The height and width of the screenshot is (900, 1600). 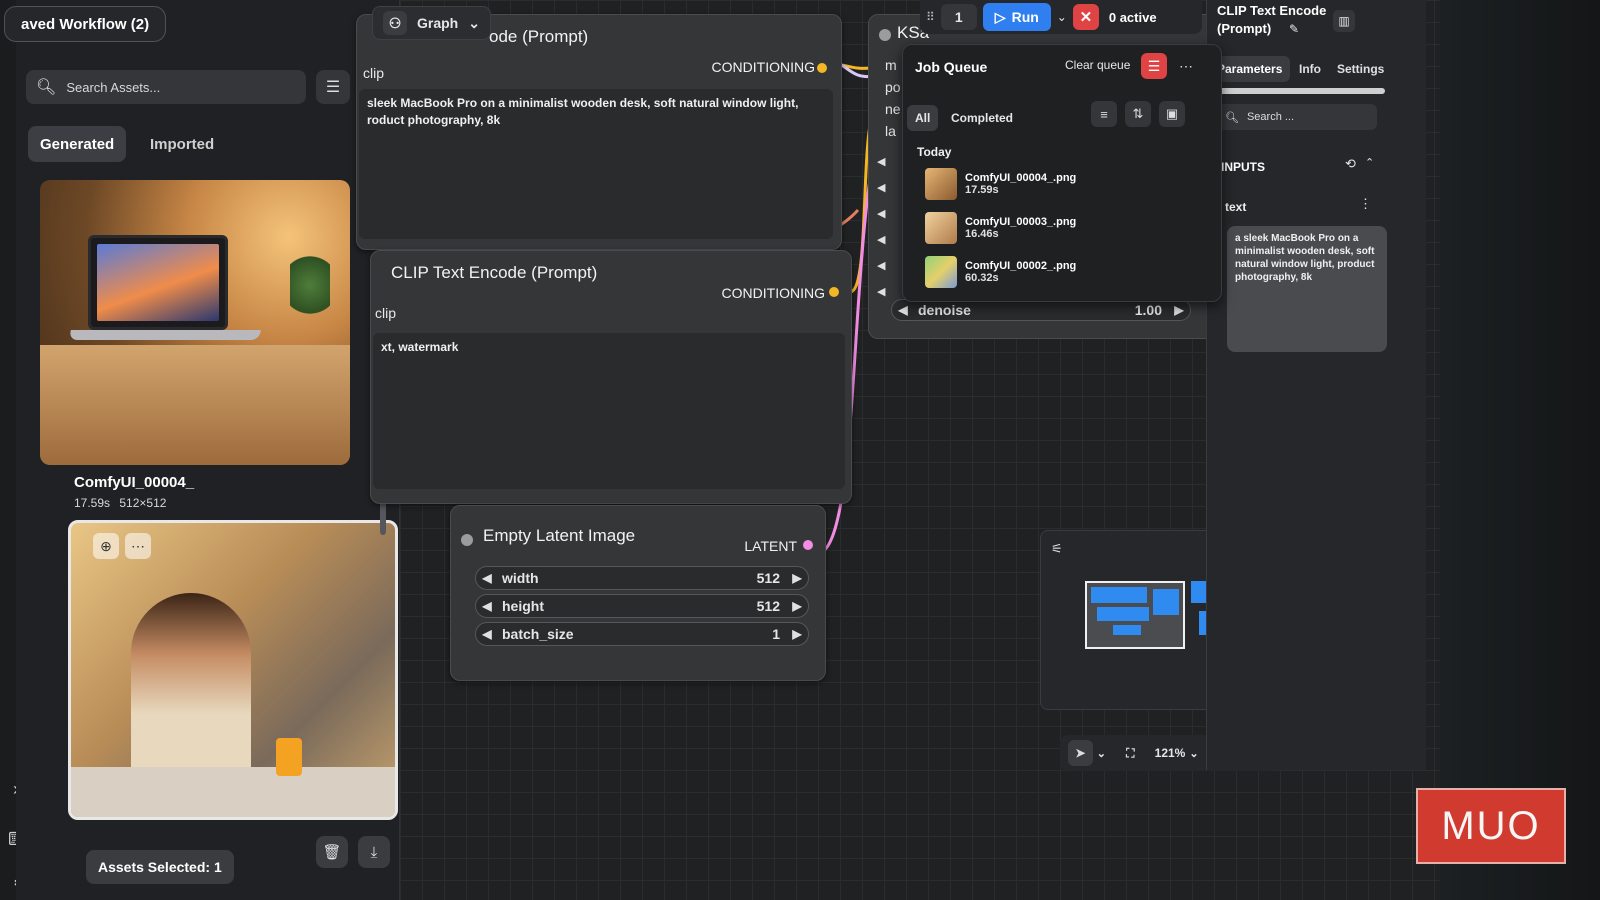 I want to click on run-options-chevron-icon: ⌄, so click(x=1062, y=17).